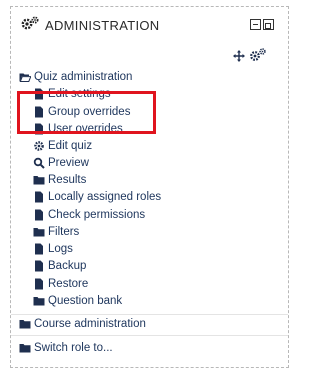 The height and width of the screenshot is (378, 320). I want to click on folder-open-icon, so click(25, 77).